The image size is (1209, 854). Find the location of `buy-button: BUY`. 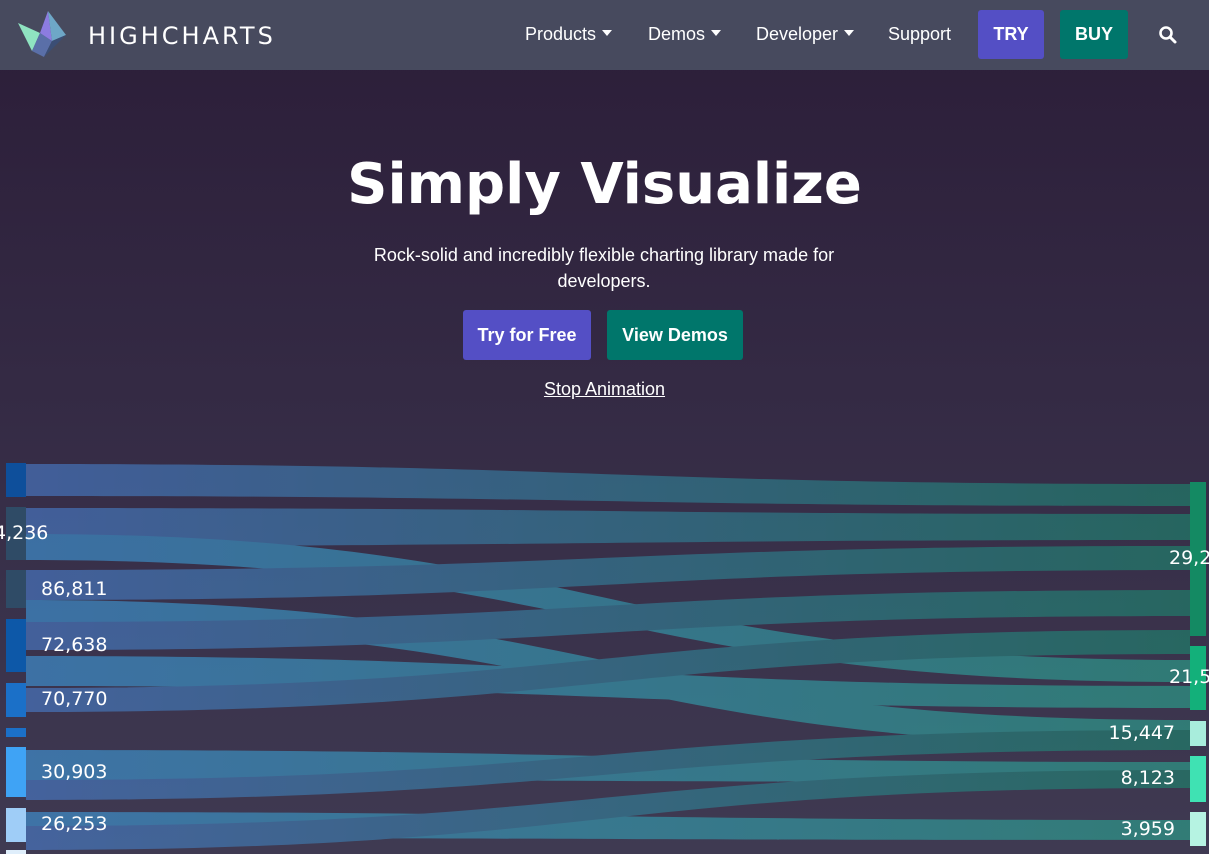

buy-button: BUY is located at coordinates (1094, 34).